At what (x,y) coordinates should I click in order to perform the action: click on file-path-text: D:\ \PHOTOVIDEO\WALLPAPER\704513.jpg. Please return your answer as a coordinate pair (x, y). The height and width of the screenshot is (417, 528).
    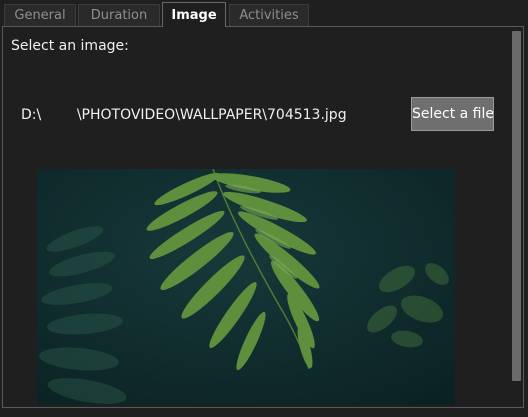
    Looking at the image, I should click on (184, 115).